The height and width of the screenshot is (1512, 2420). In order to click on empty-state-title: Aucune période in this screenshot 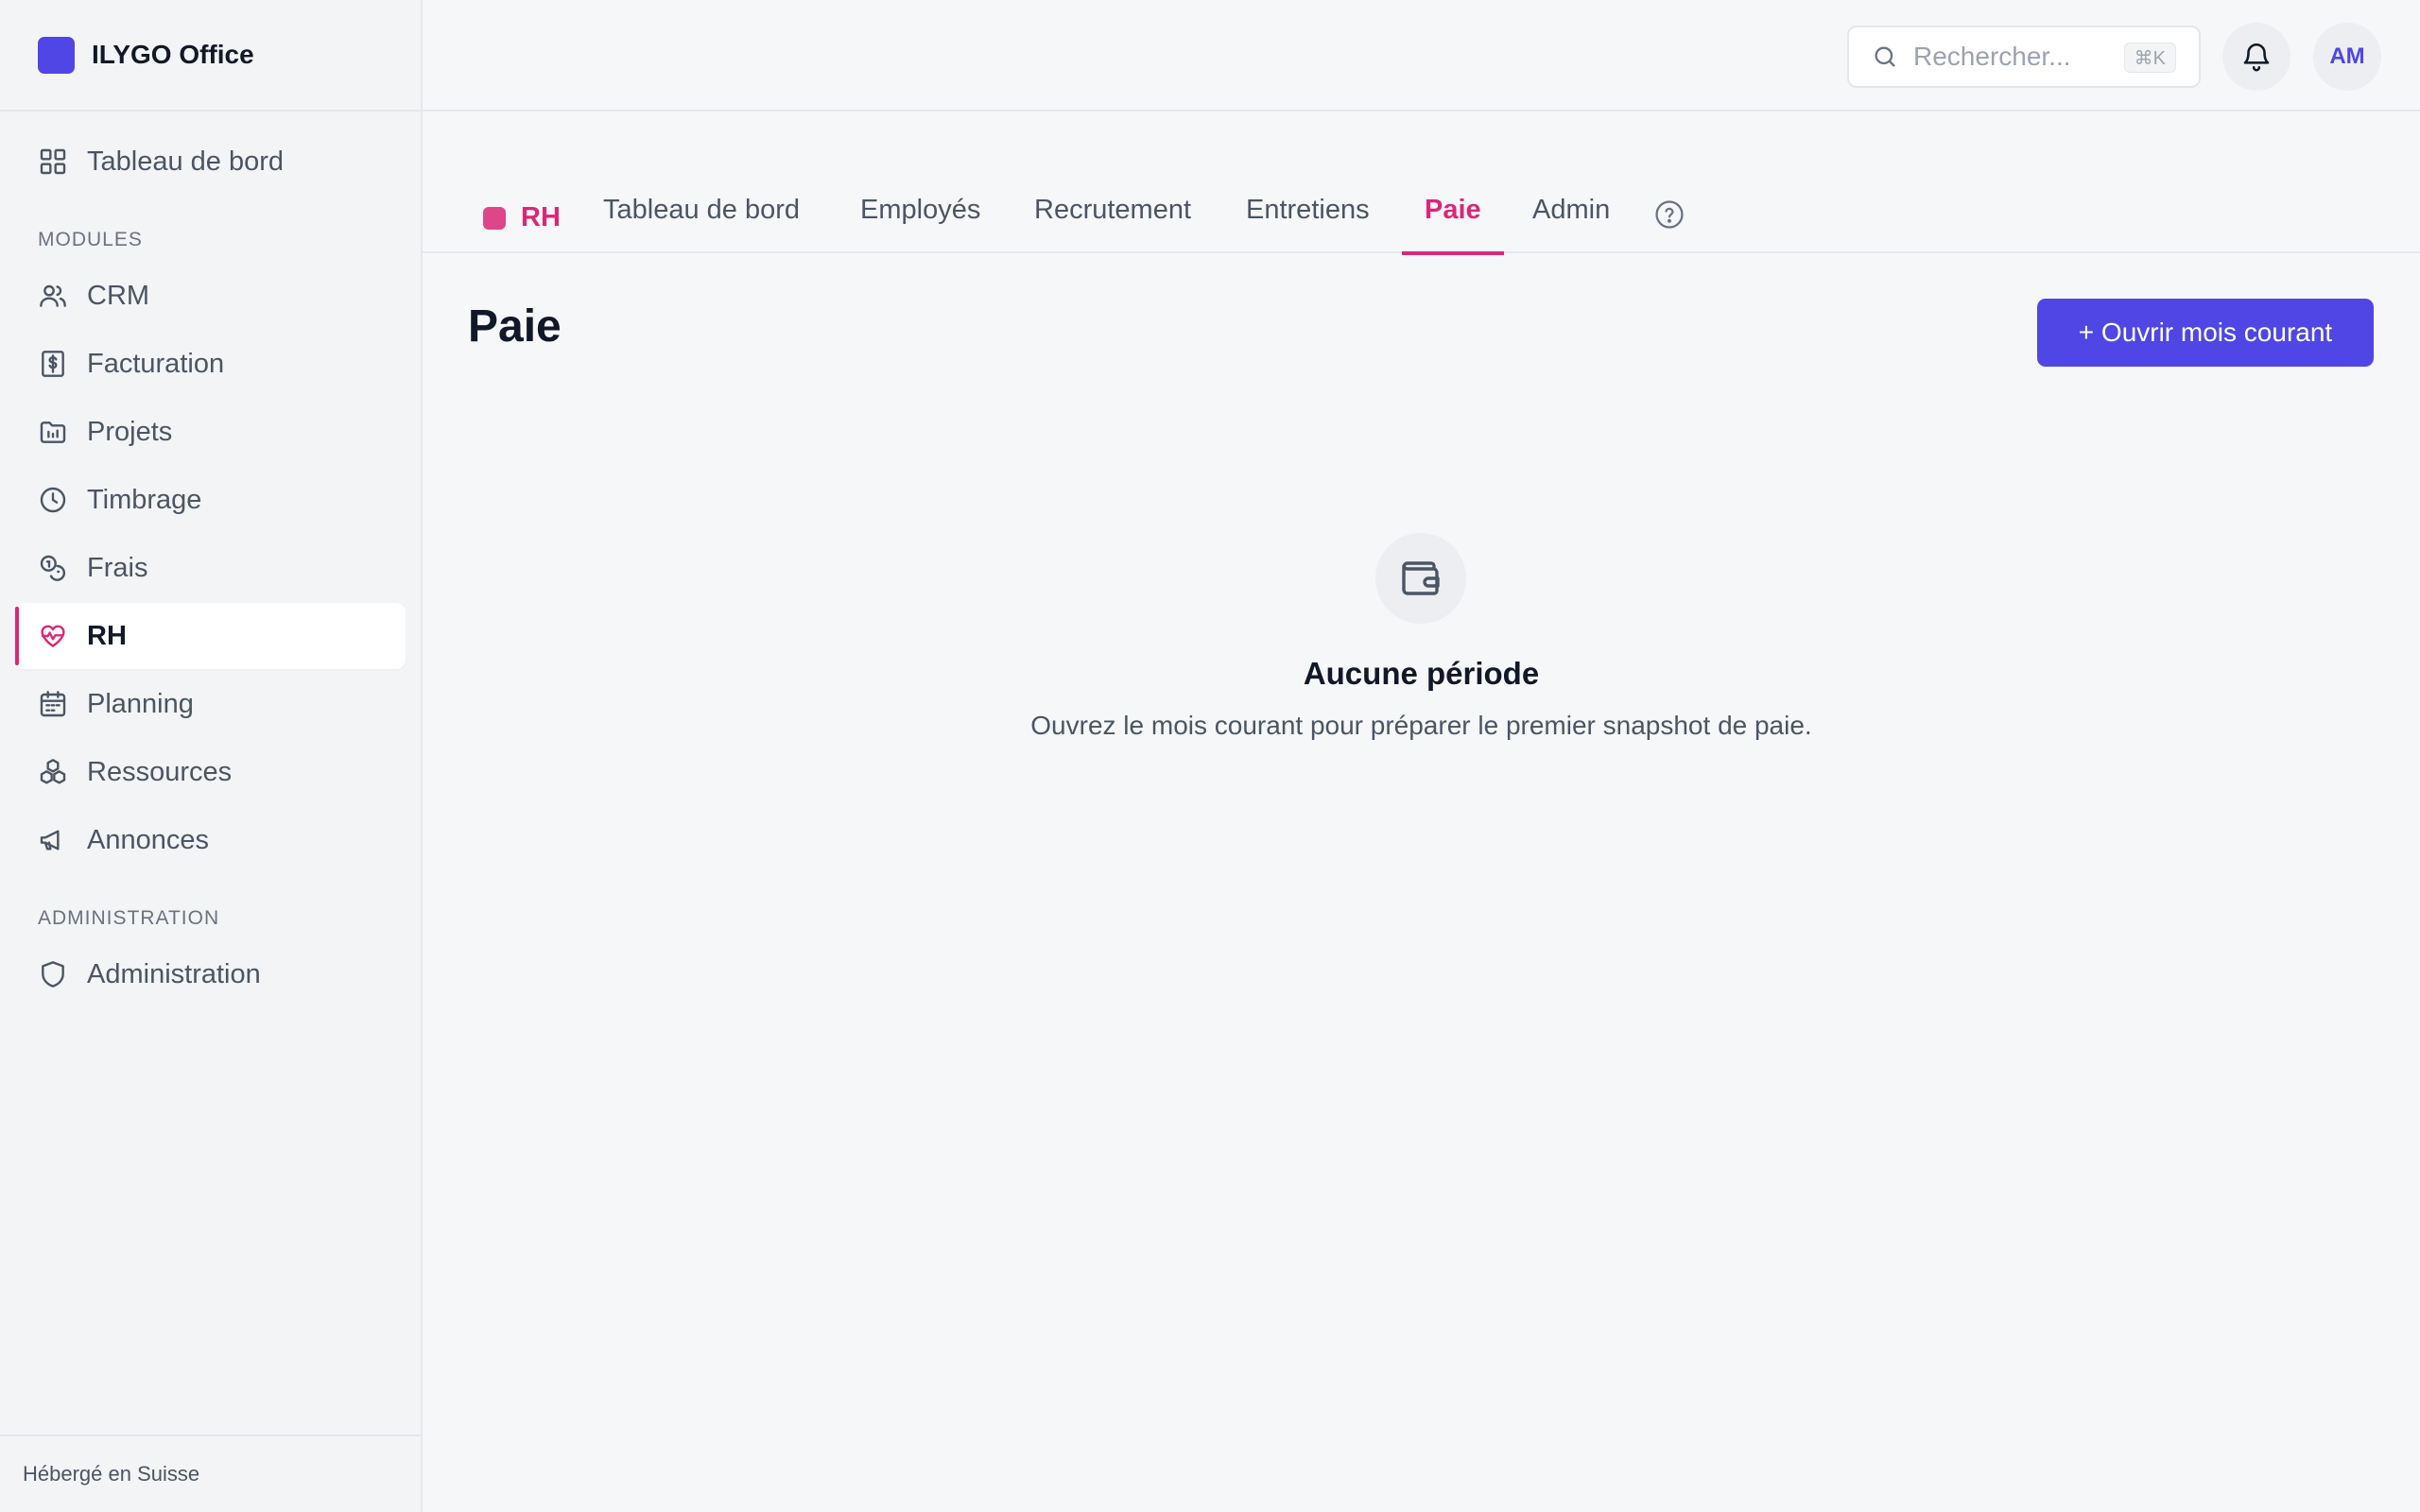, I will do `click(1421, 673)`.